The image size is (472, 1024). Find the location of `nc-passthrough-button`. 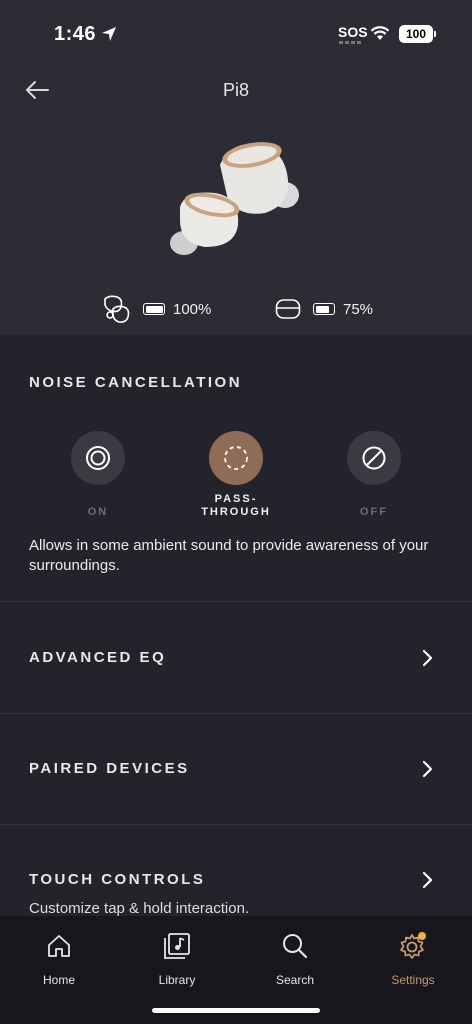

nc-passthrough-button is located at coordinates (236, 458).